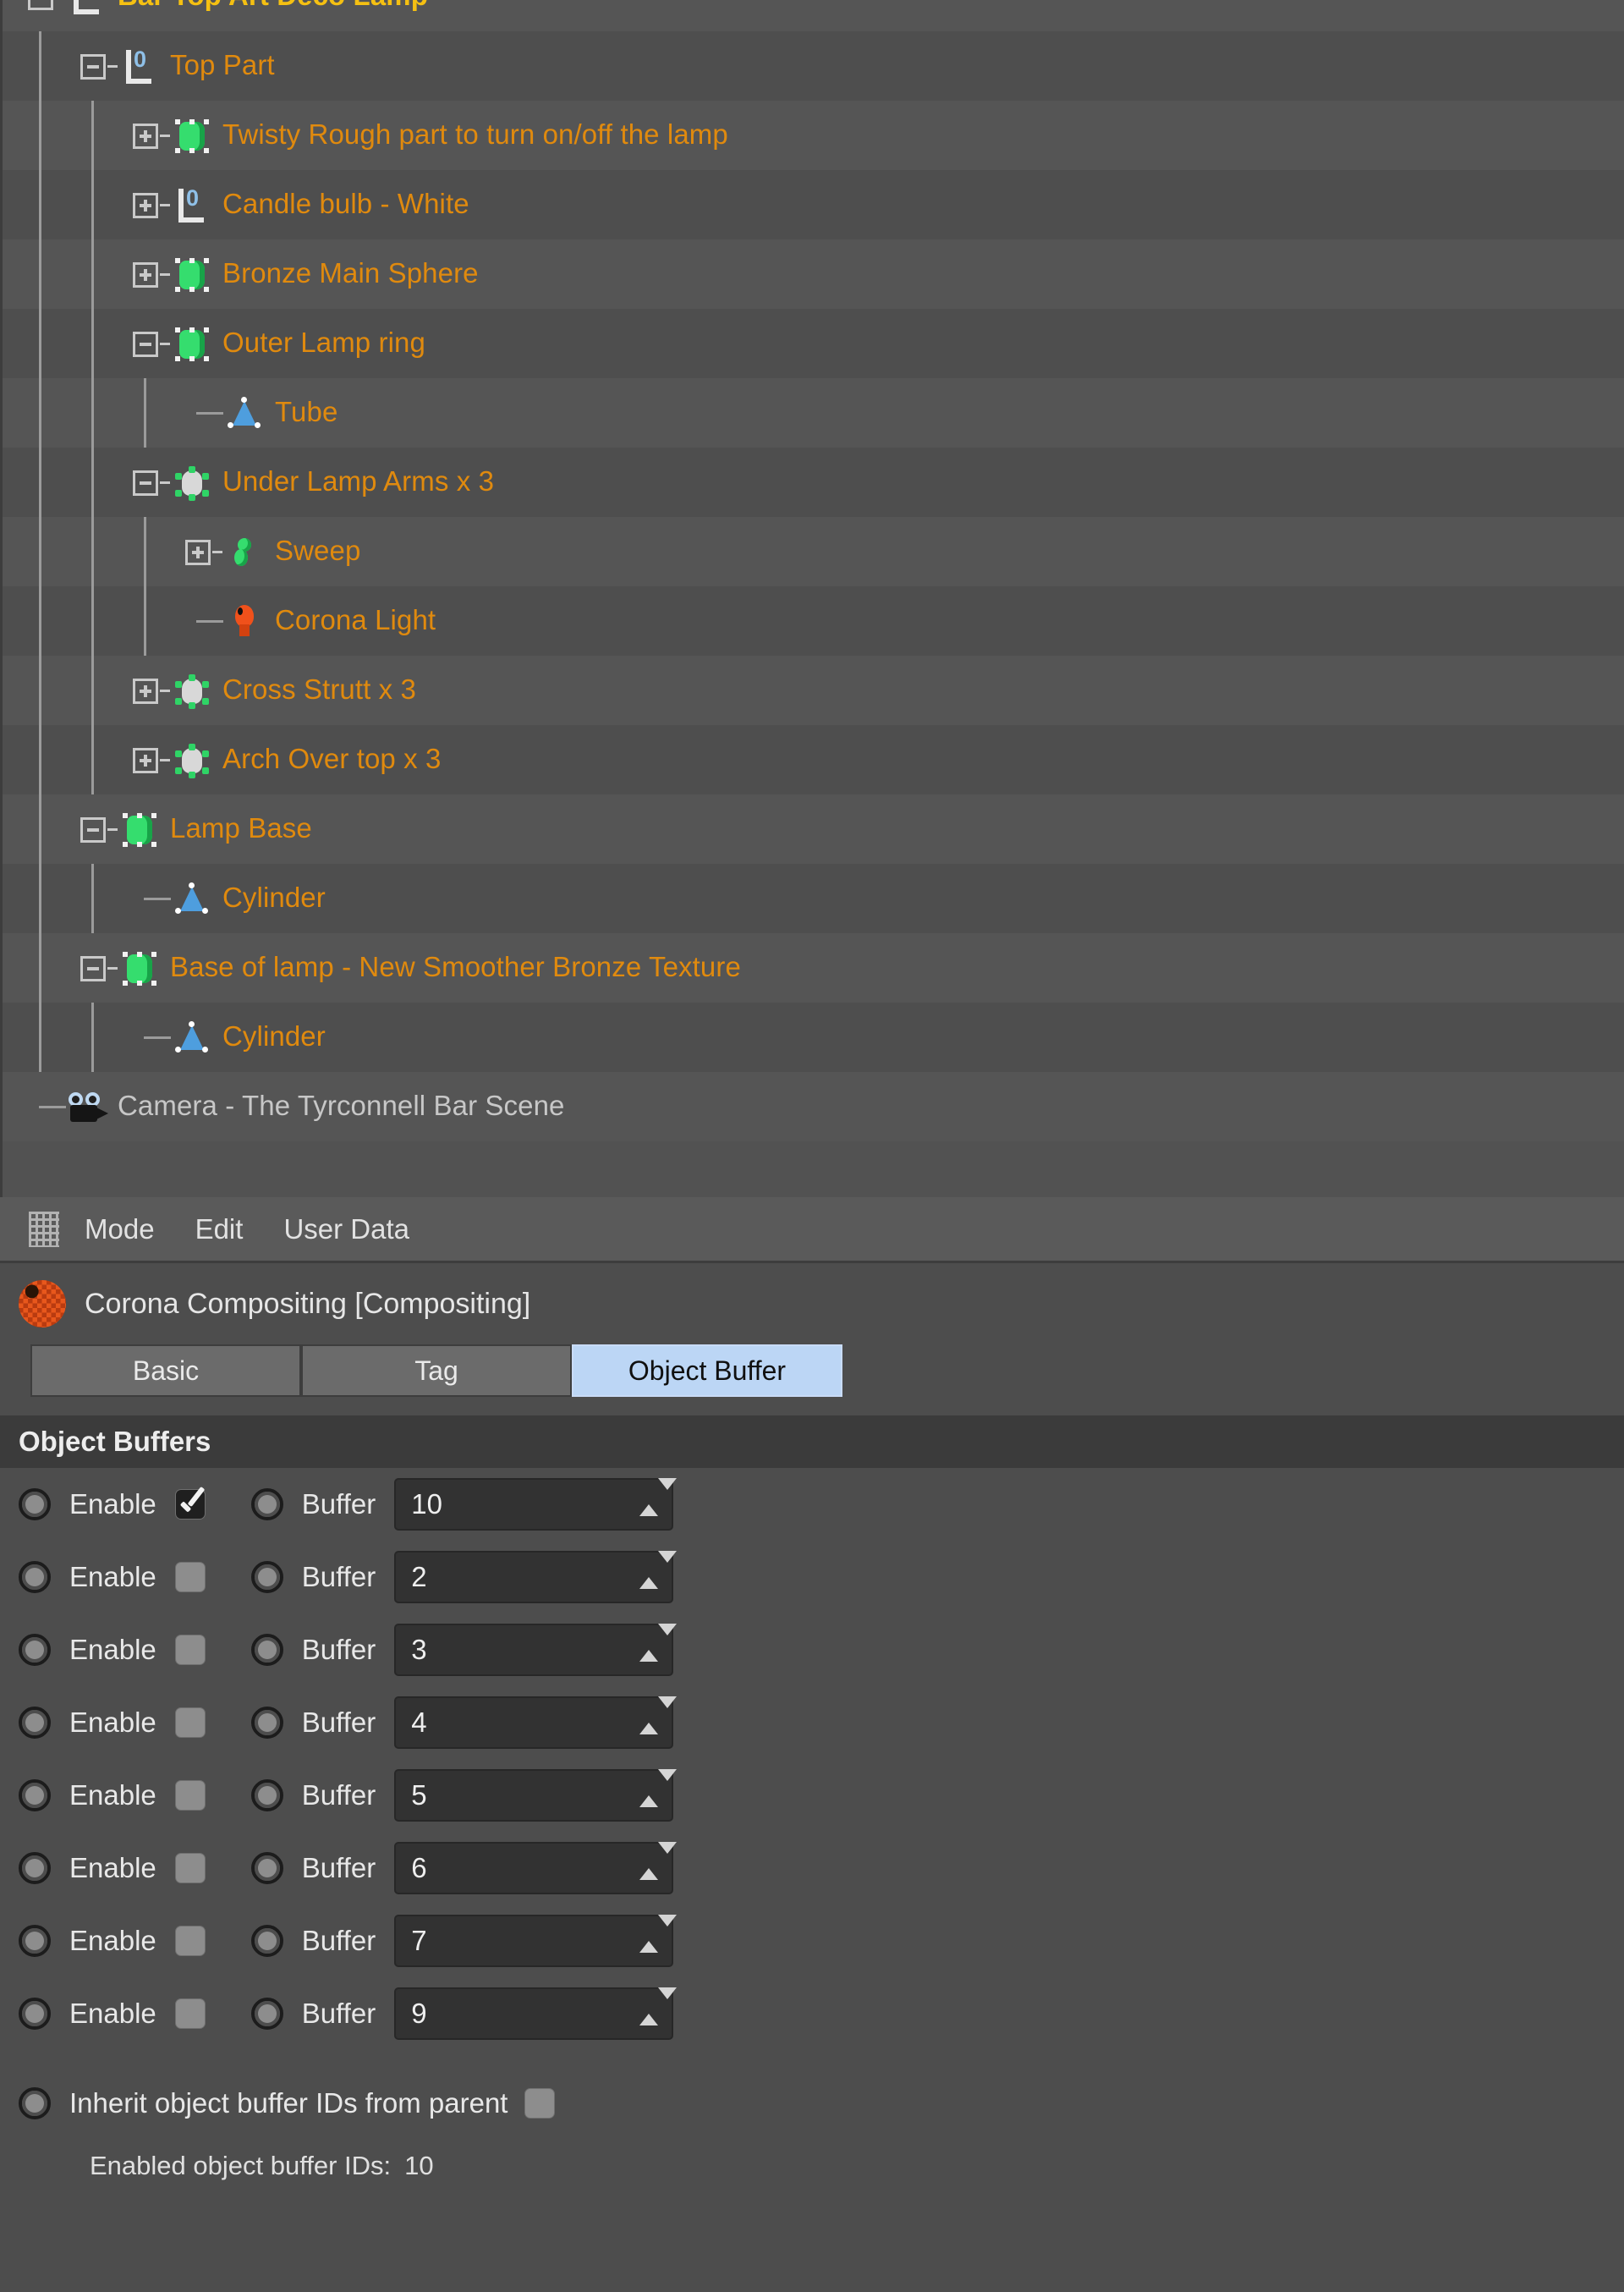 The height and width of the screenshot is (2292, 1624). I want to click on buffer-number-field: 2, so click(536, 1577).